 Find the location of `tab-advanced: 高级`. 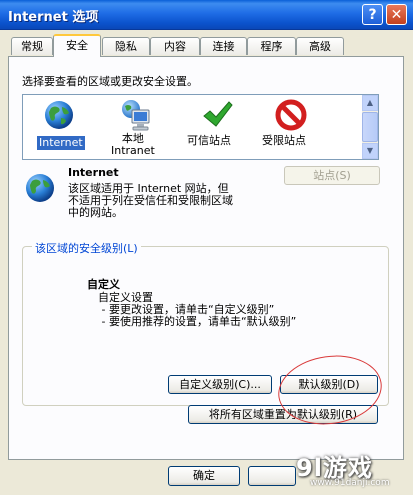

tab-advanced: 高级 is located at coordinates (320, 46).